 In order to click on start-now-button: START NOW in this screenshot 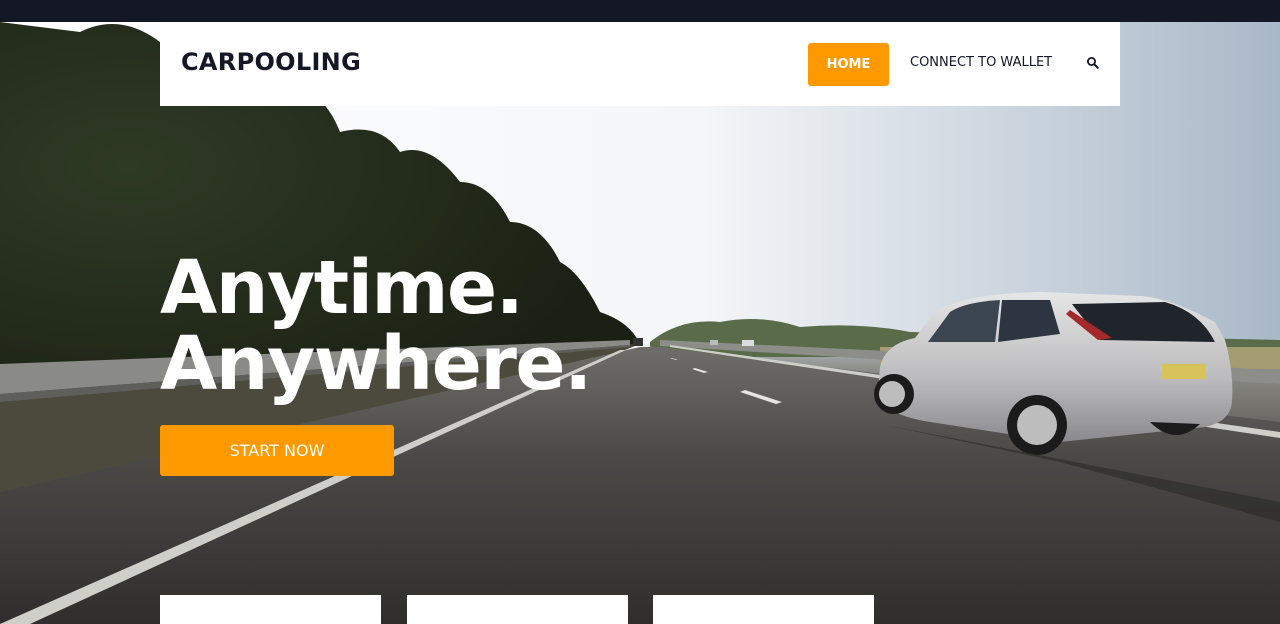, I will do `click(277, 450)`.